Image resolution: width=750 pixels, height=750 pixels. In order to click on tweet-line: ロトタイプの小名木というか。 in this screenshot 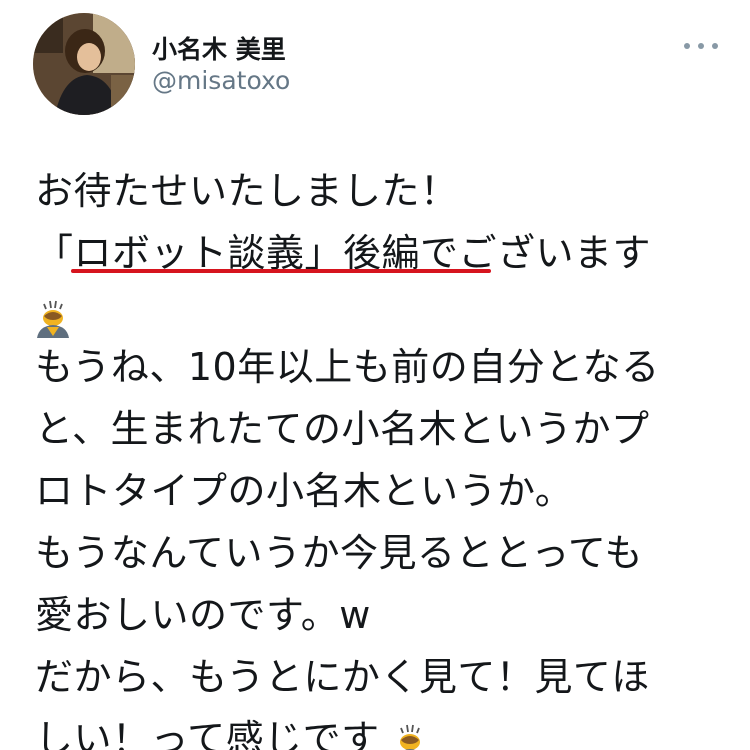, I will do `click(304, 491)`.